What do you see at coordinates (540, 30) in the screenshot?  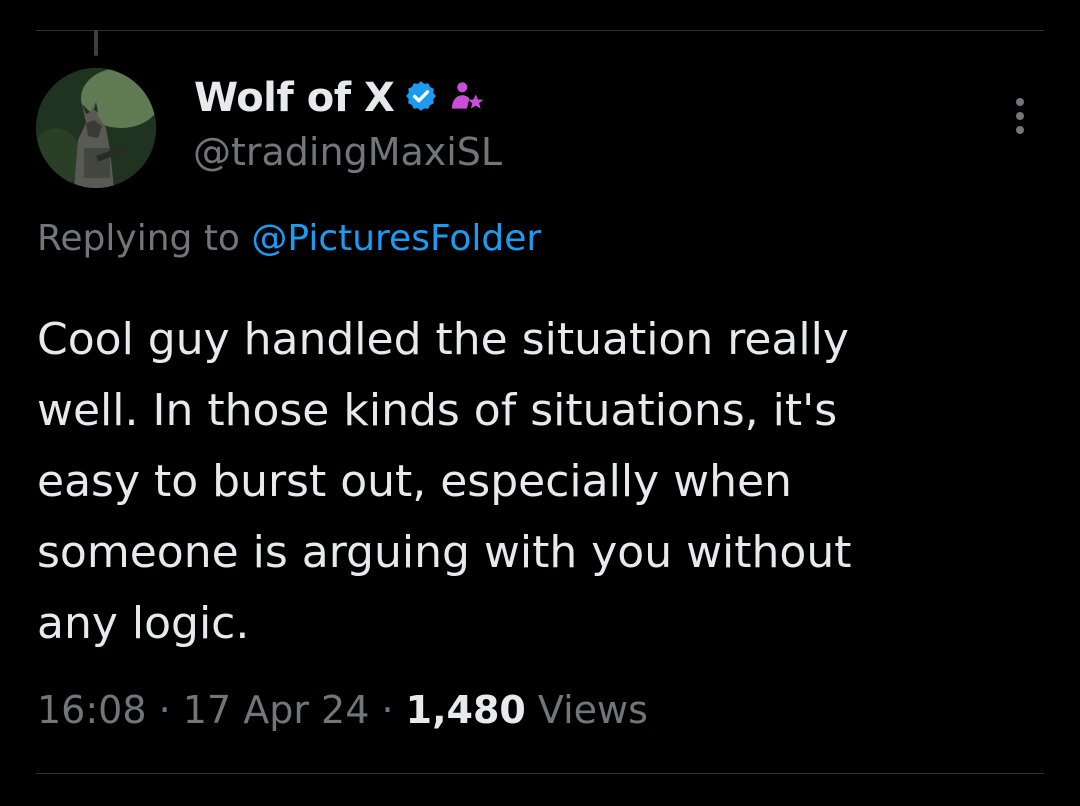 I see `top-divider` at bounding box center [540, 30].